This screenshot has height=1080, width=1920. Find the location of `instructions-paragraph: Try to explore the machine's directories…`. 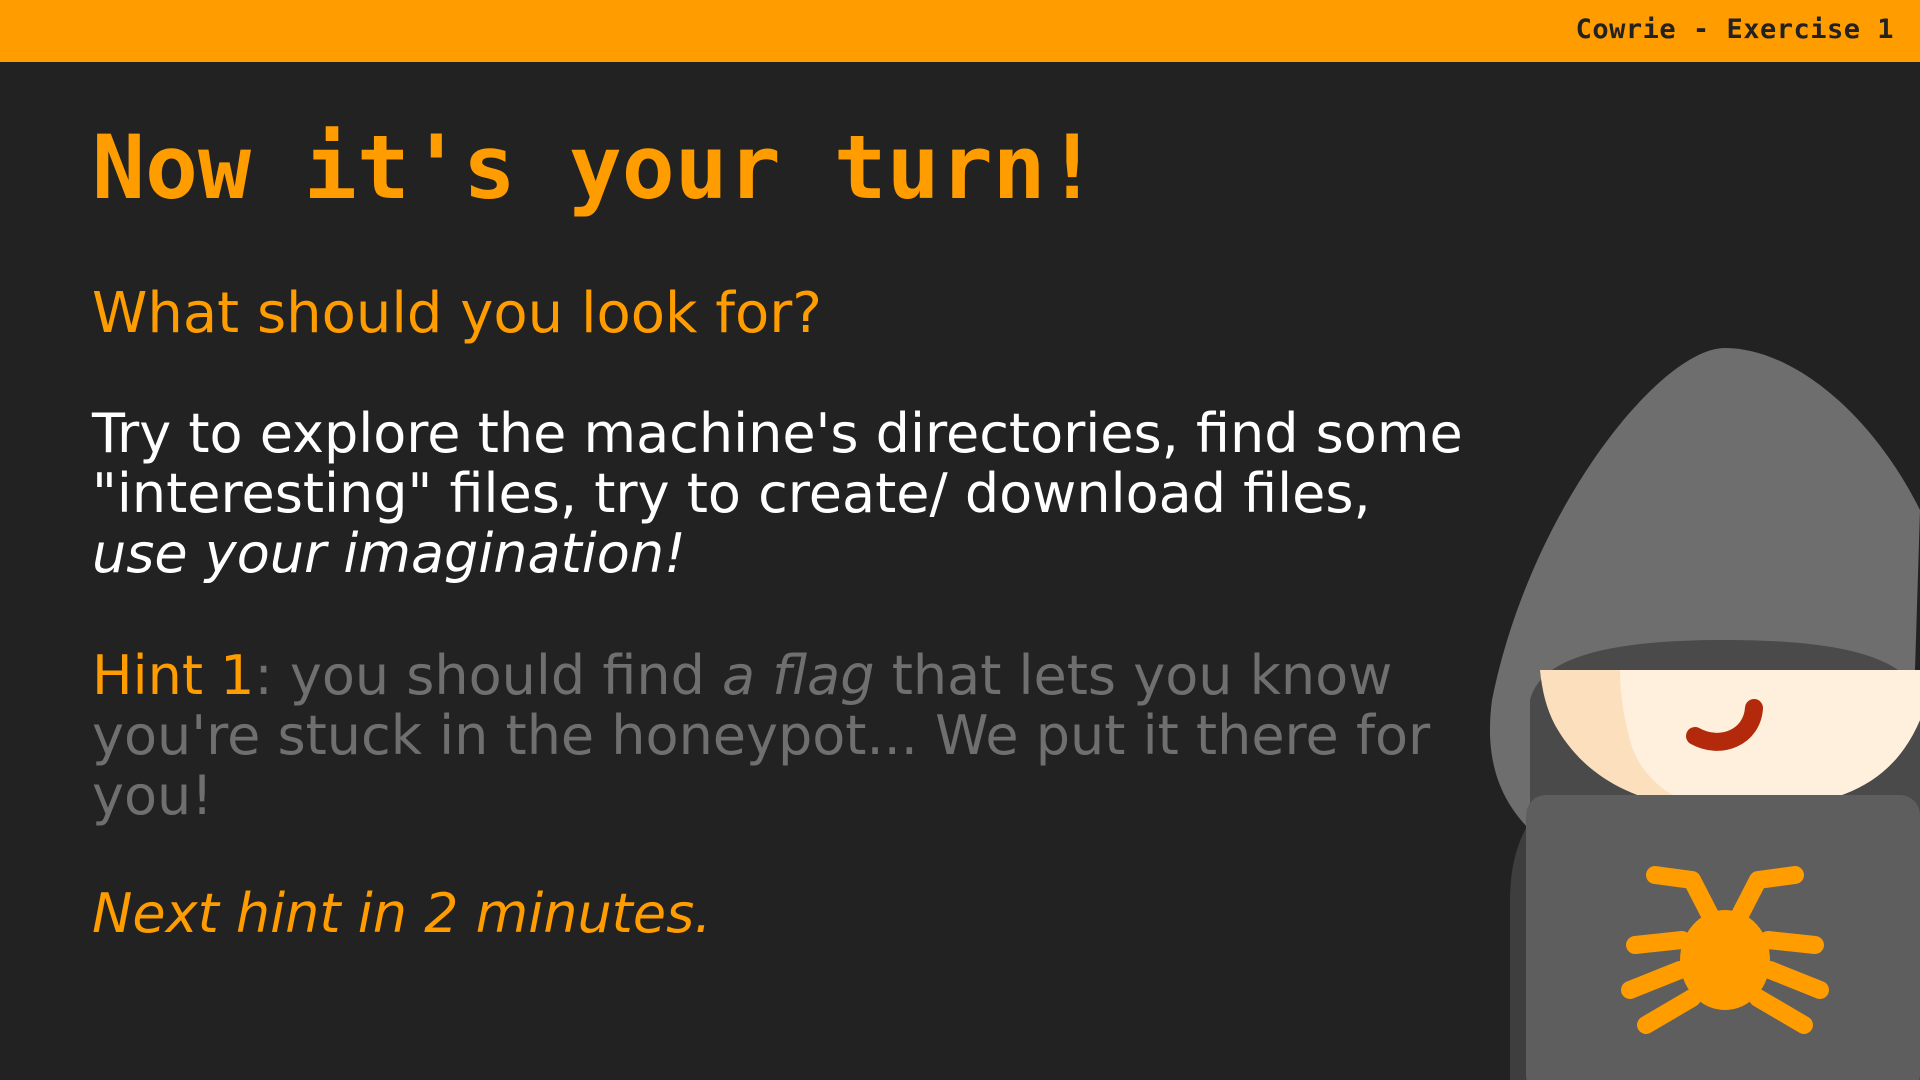

instructions-paragraph: Try to explore the machine's directories… is located at coordinates (782, 494).